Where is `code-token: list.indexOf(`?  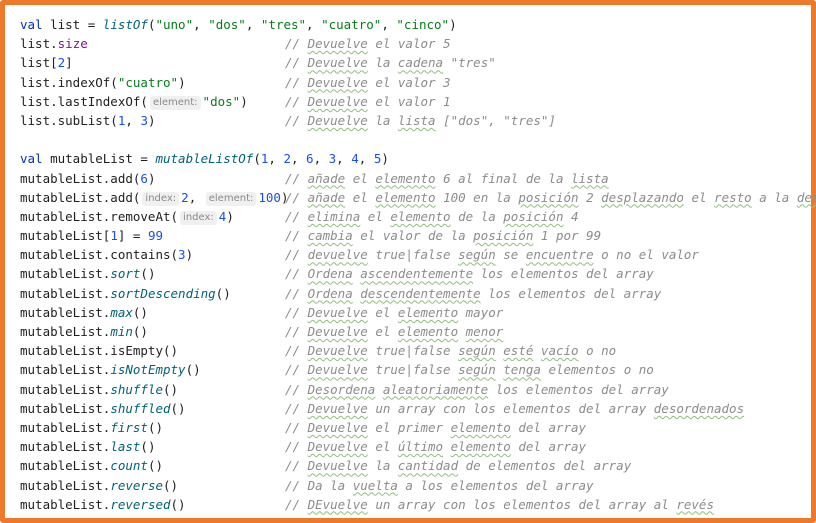
code-token: list.indexOf( is located at coordinates (69, 82).